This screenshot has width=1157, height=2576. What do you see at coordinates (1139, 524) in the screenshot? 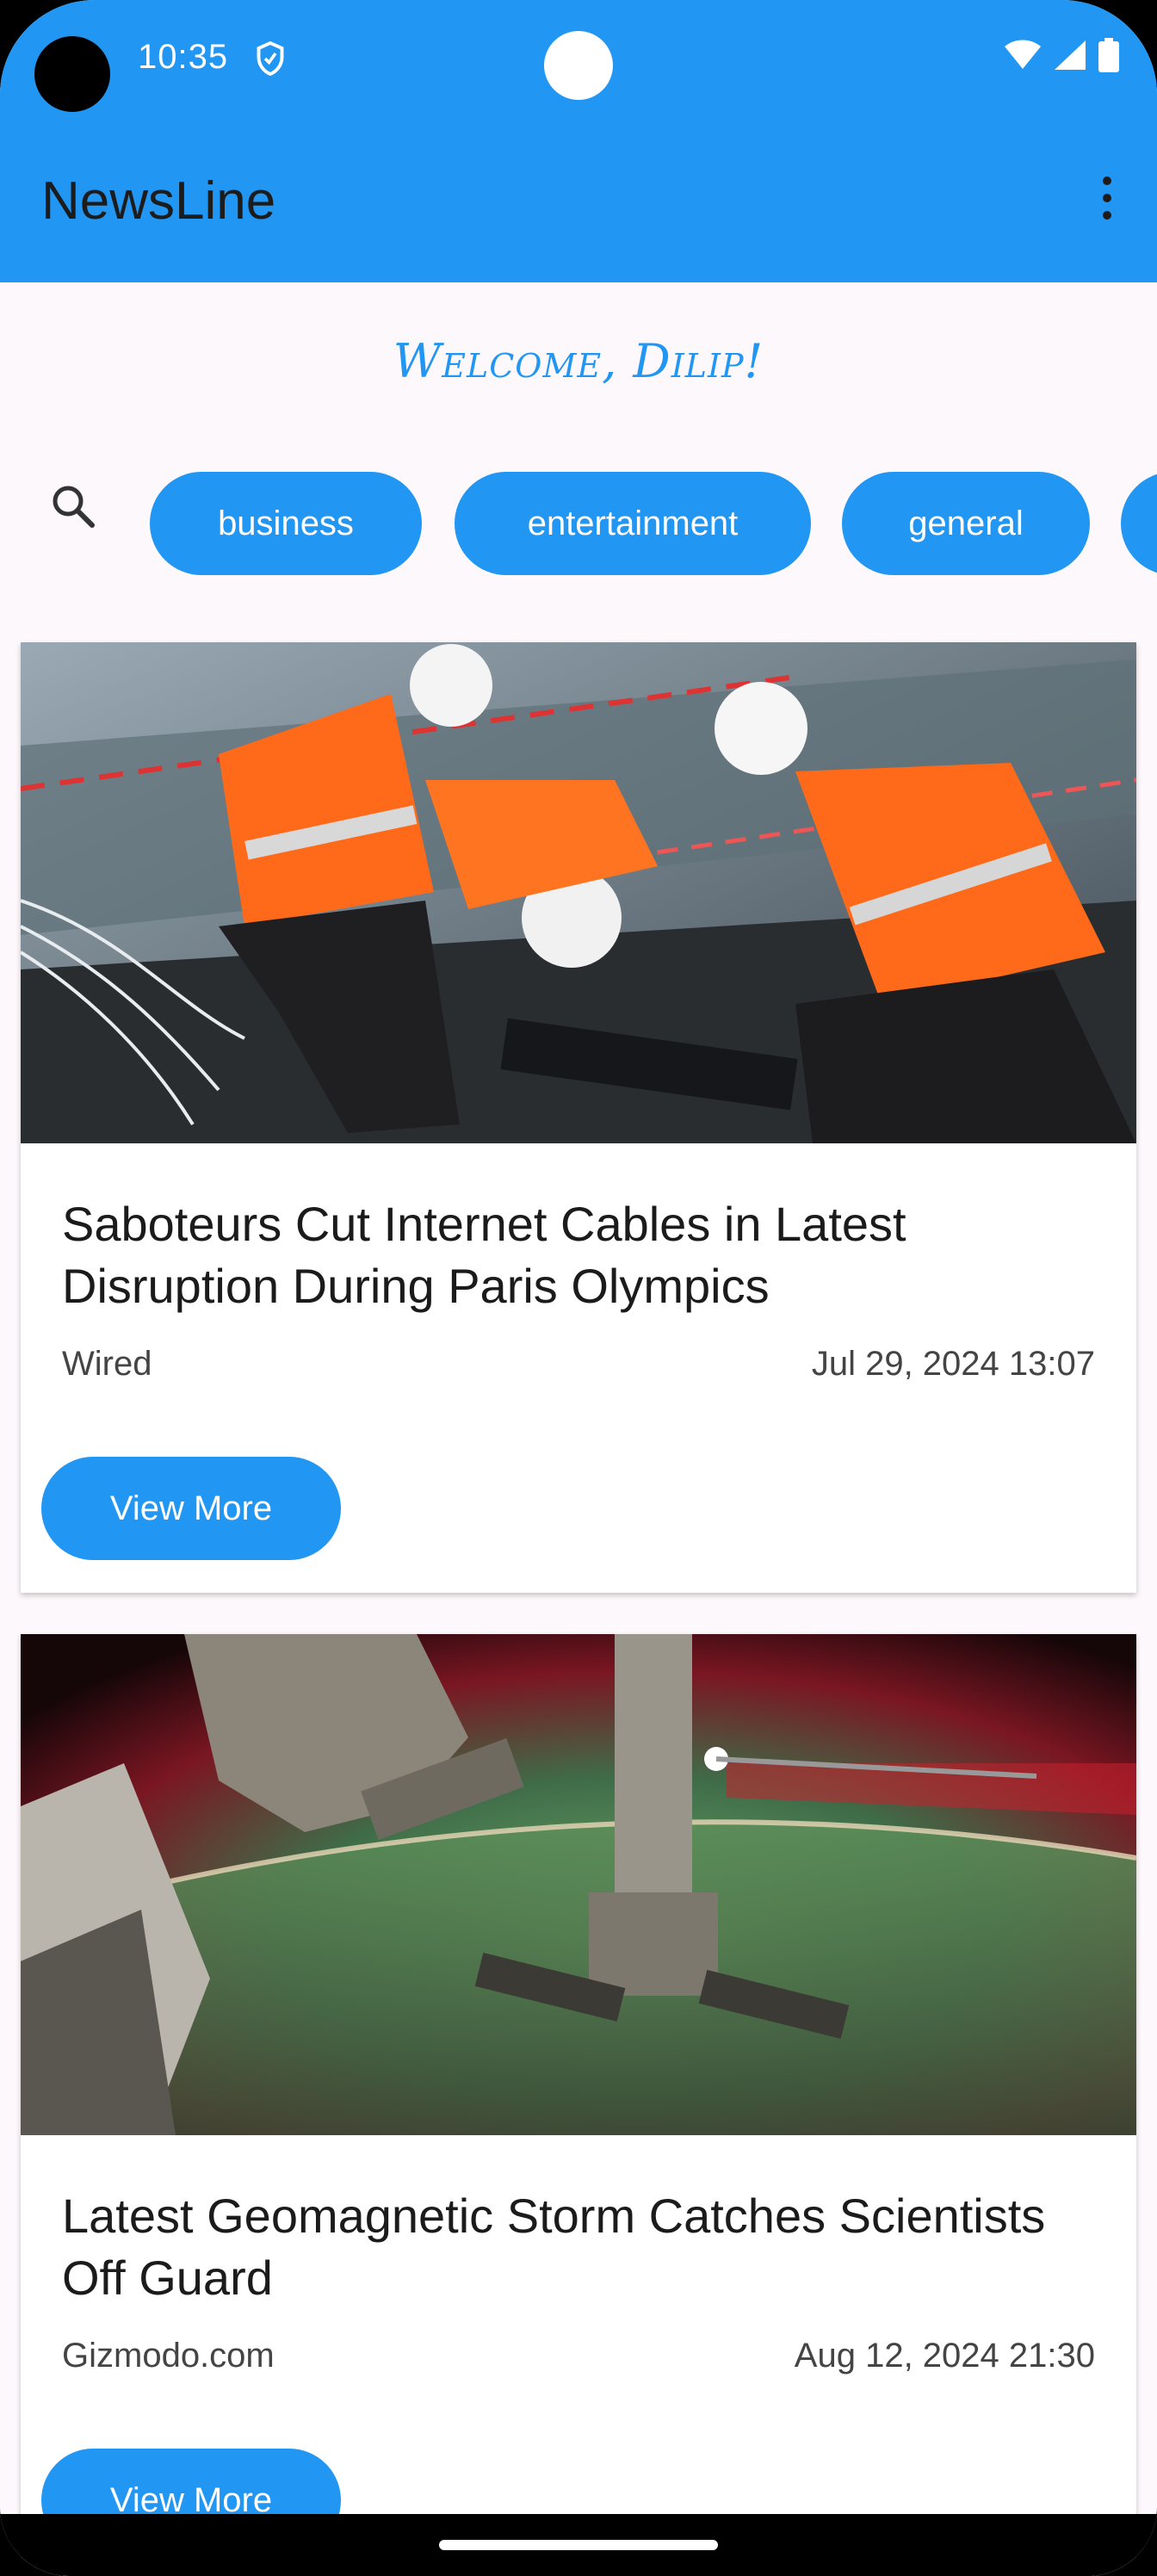
I see `chip-more` at bounding box center [1139, 524].